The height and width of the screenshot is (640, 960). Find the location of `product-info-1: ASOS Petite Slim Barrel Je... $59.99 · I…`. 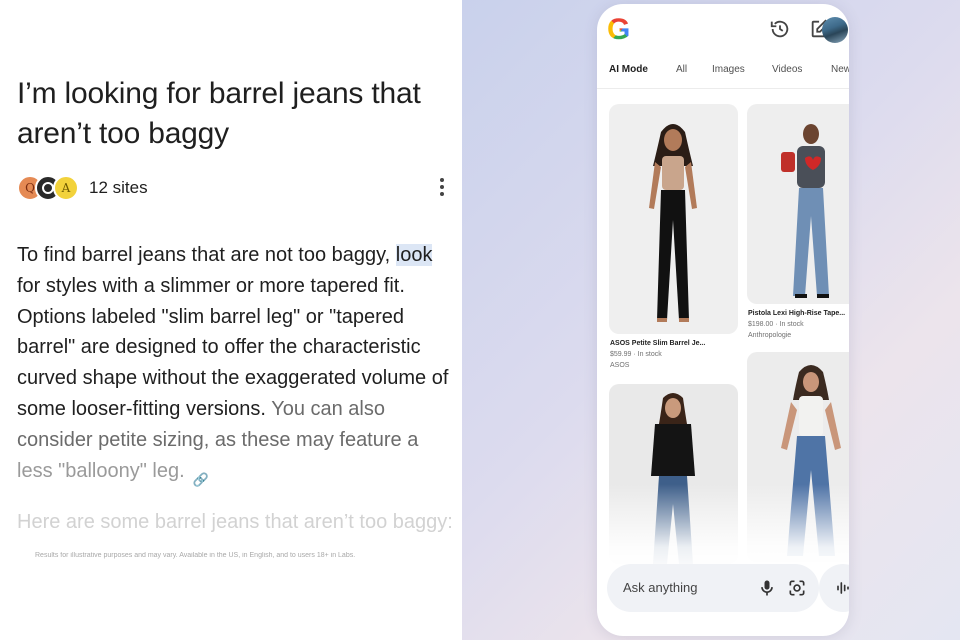

product-info-1: ASOS Petite Slim Barrel Je... $59.99 · I… is located at coordinates (674, 354).